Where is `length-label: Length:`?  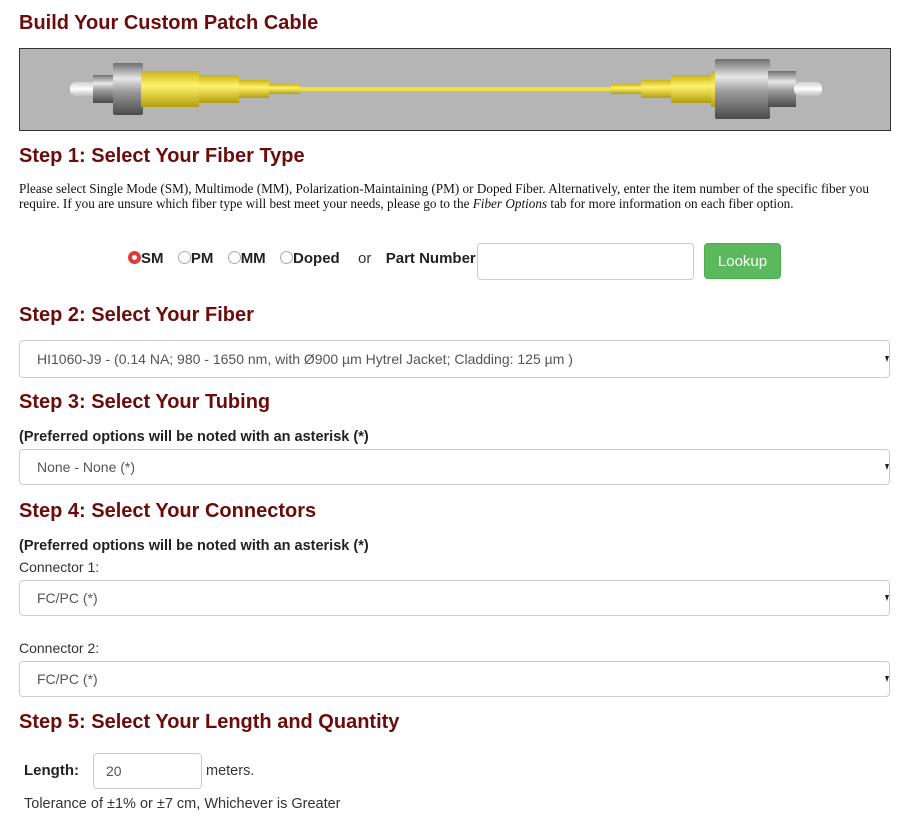
length-label: Length: is located at coordinates (51, 770).